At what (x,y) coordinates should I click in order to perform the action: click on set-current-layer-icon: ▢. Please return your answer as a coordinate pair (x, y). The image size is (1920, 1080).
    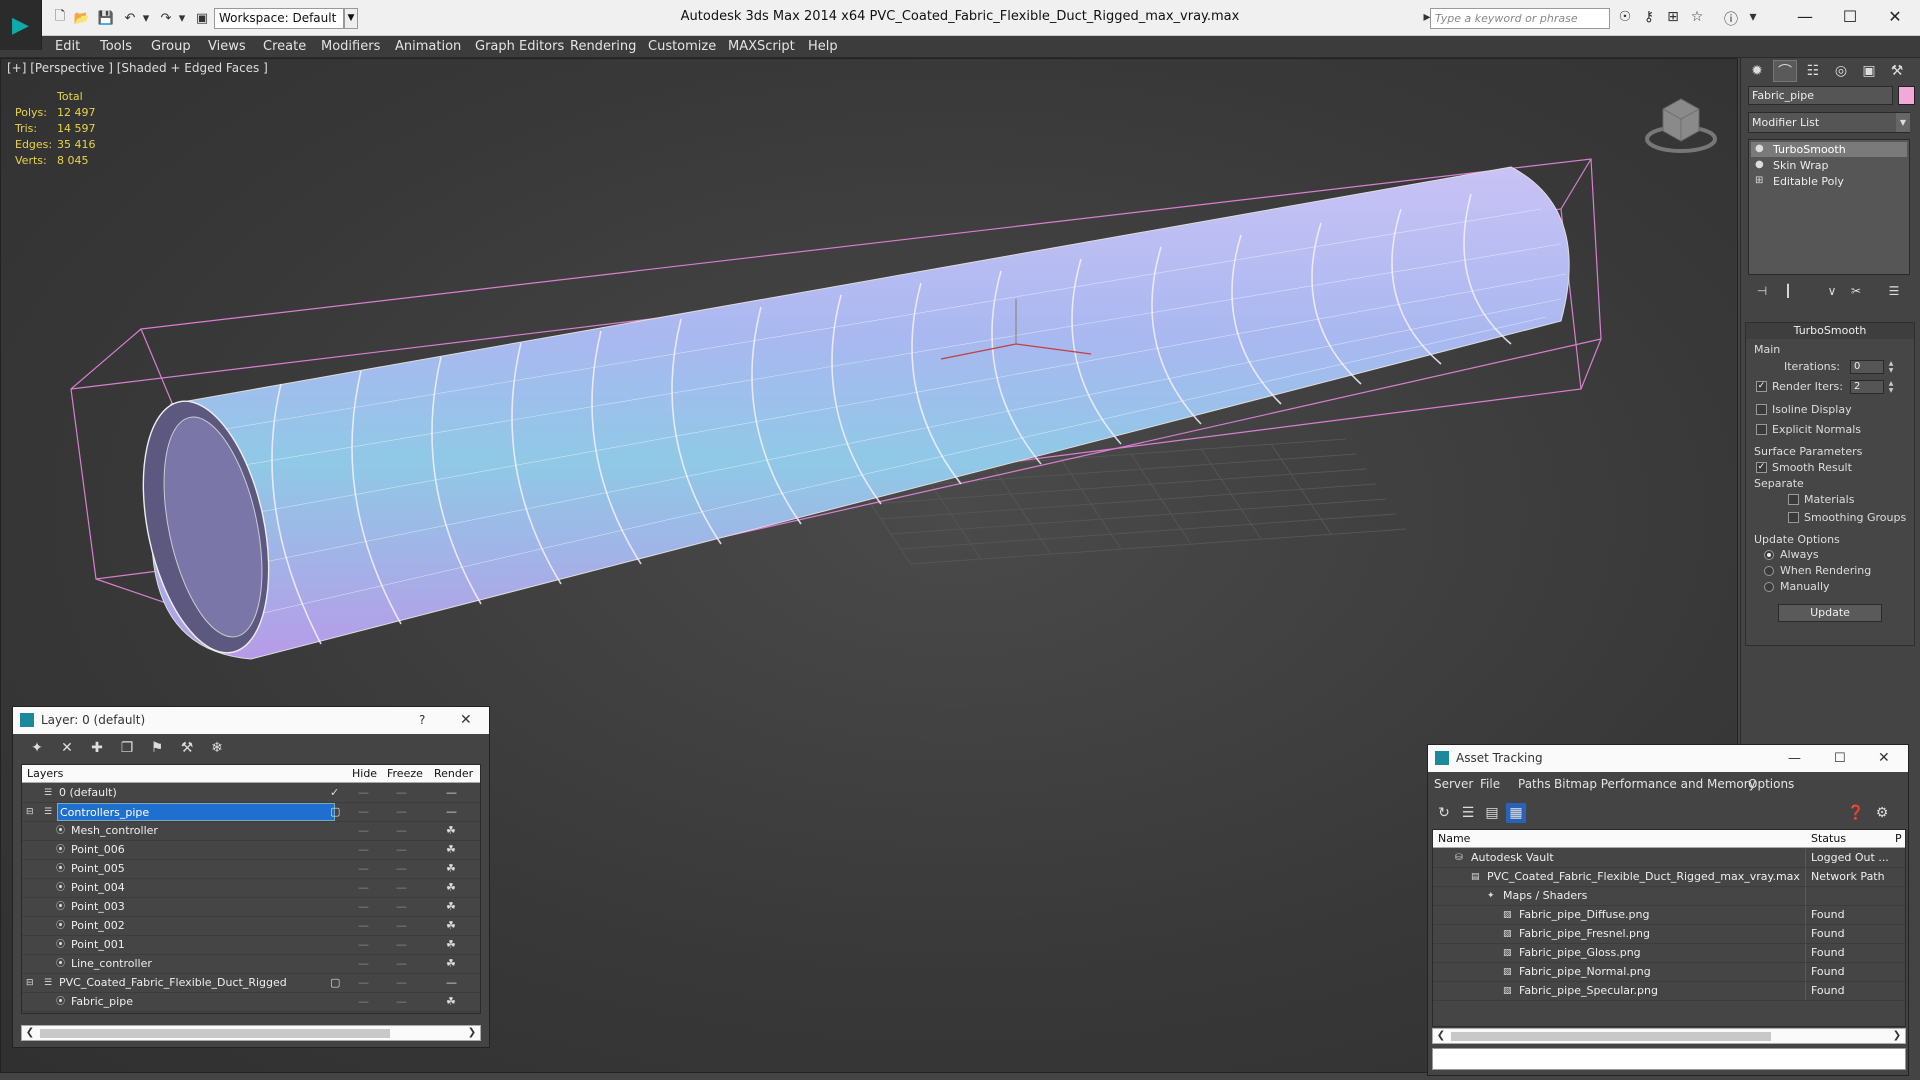
    Looking at the image, I should click on (335, 812).